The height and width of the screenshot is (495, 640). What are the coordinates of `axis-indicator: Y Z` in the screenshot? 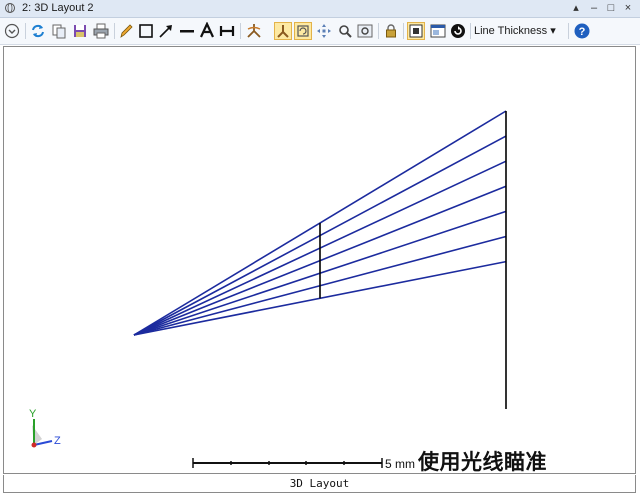 It's located at (45, 428).